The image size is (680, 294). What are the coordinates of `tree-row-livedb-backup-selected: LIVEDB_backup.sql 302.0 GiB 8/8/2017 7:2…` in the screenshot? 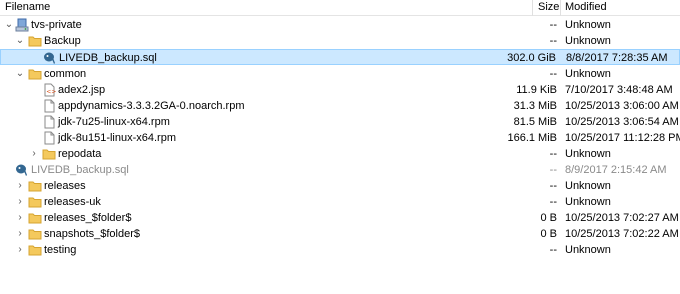 It's located at (340, 57).